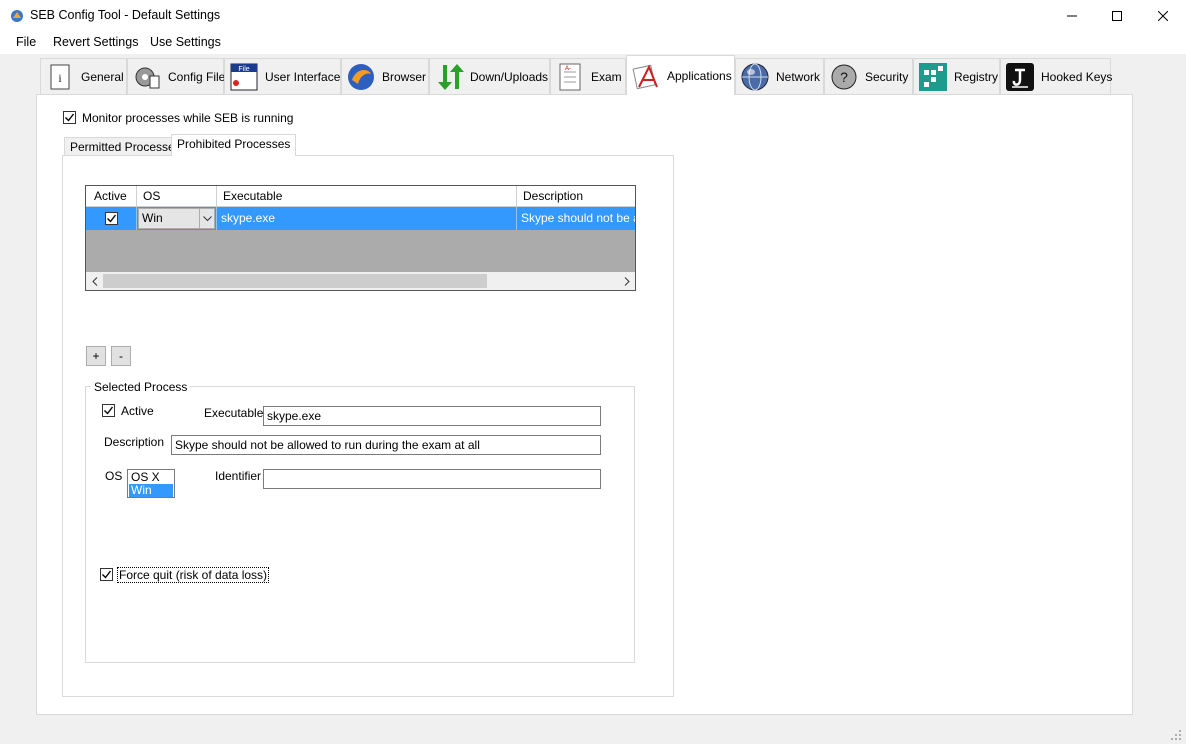 This screenshot has width=1186, height=744. What do you see at coordinates (177, 196) in the screenshot?
I see `column-header-os: OS` at bounding box center [177, 196].